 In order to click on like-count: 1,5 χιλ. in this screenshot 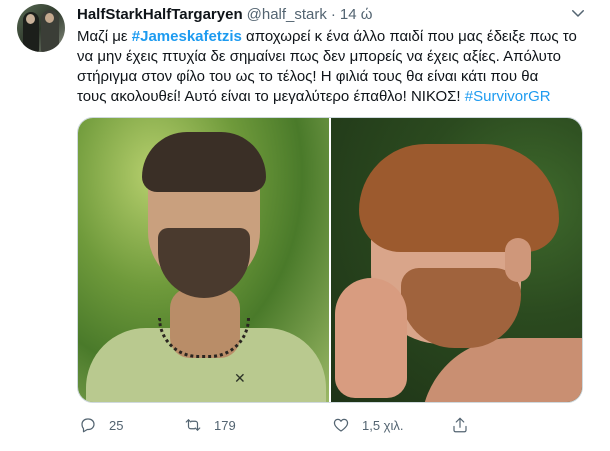, I will do `click(383, 425)`.